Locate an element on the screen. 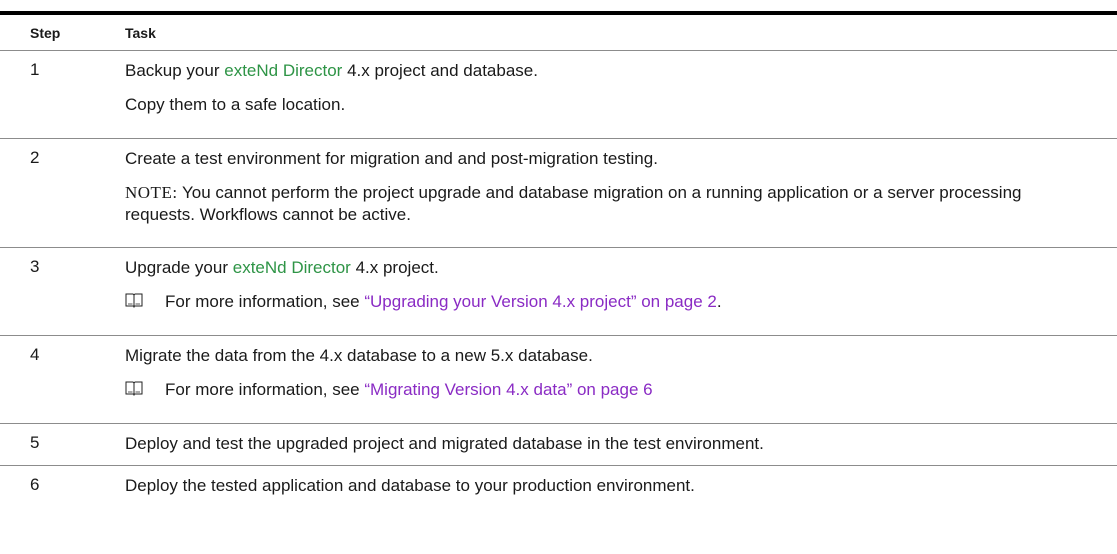 This screenshot has width=1117, height=554. step-number: 1 is located at coordinates (35, 69).